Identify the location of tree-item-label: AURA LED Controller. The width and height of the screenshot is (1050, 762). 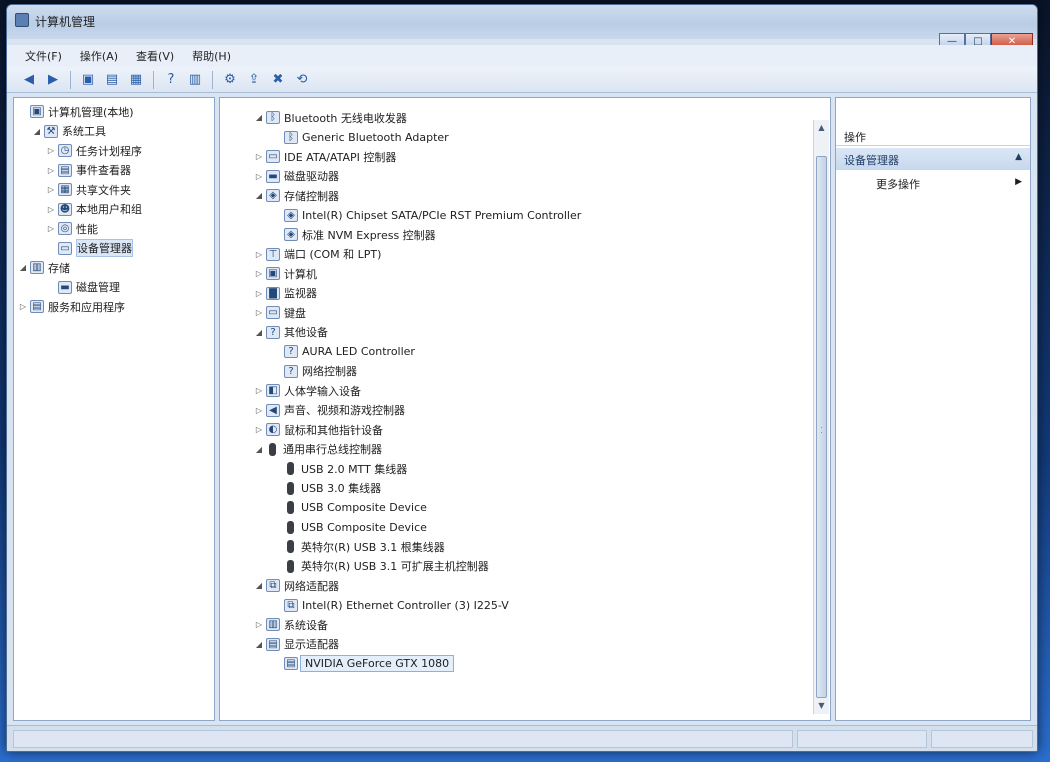
(358, 352).